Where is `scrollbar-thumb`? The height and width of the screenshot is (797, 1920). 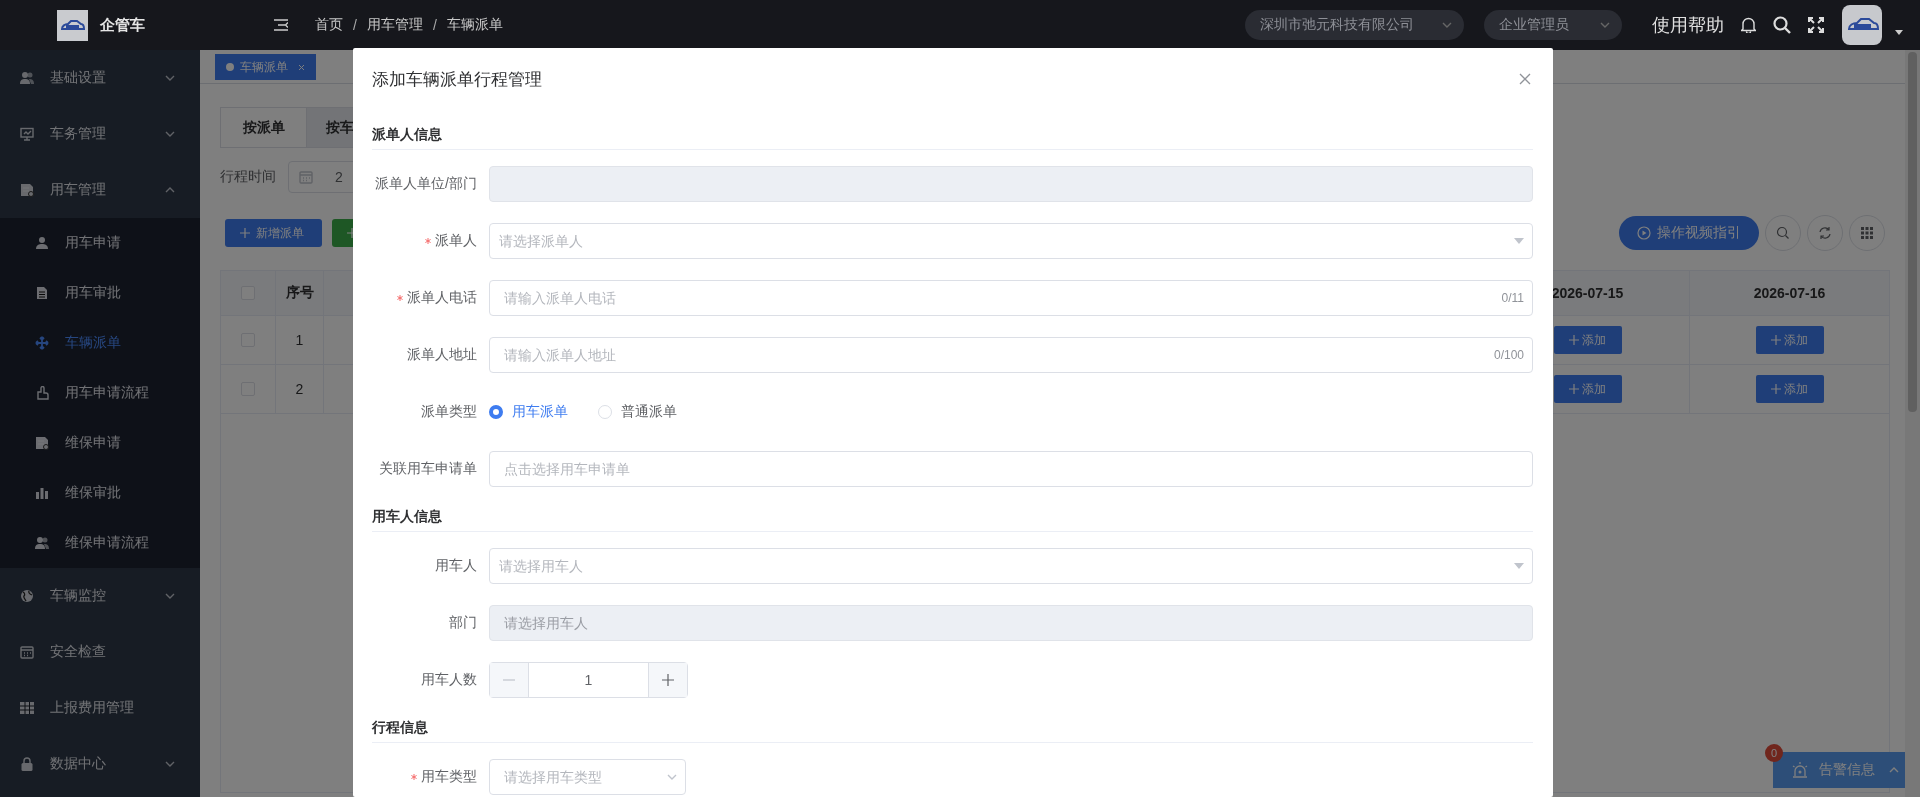
scrollbar-thumb is located at coordinates (1912, 232).